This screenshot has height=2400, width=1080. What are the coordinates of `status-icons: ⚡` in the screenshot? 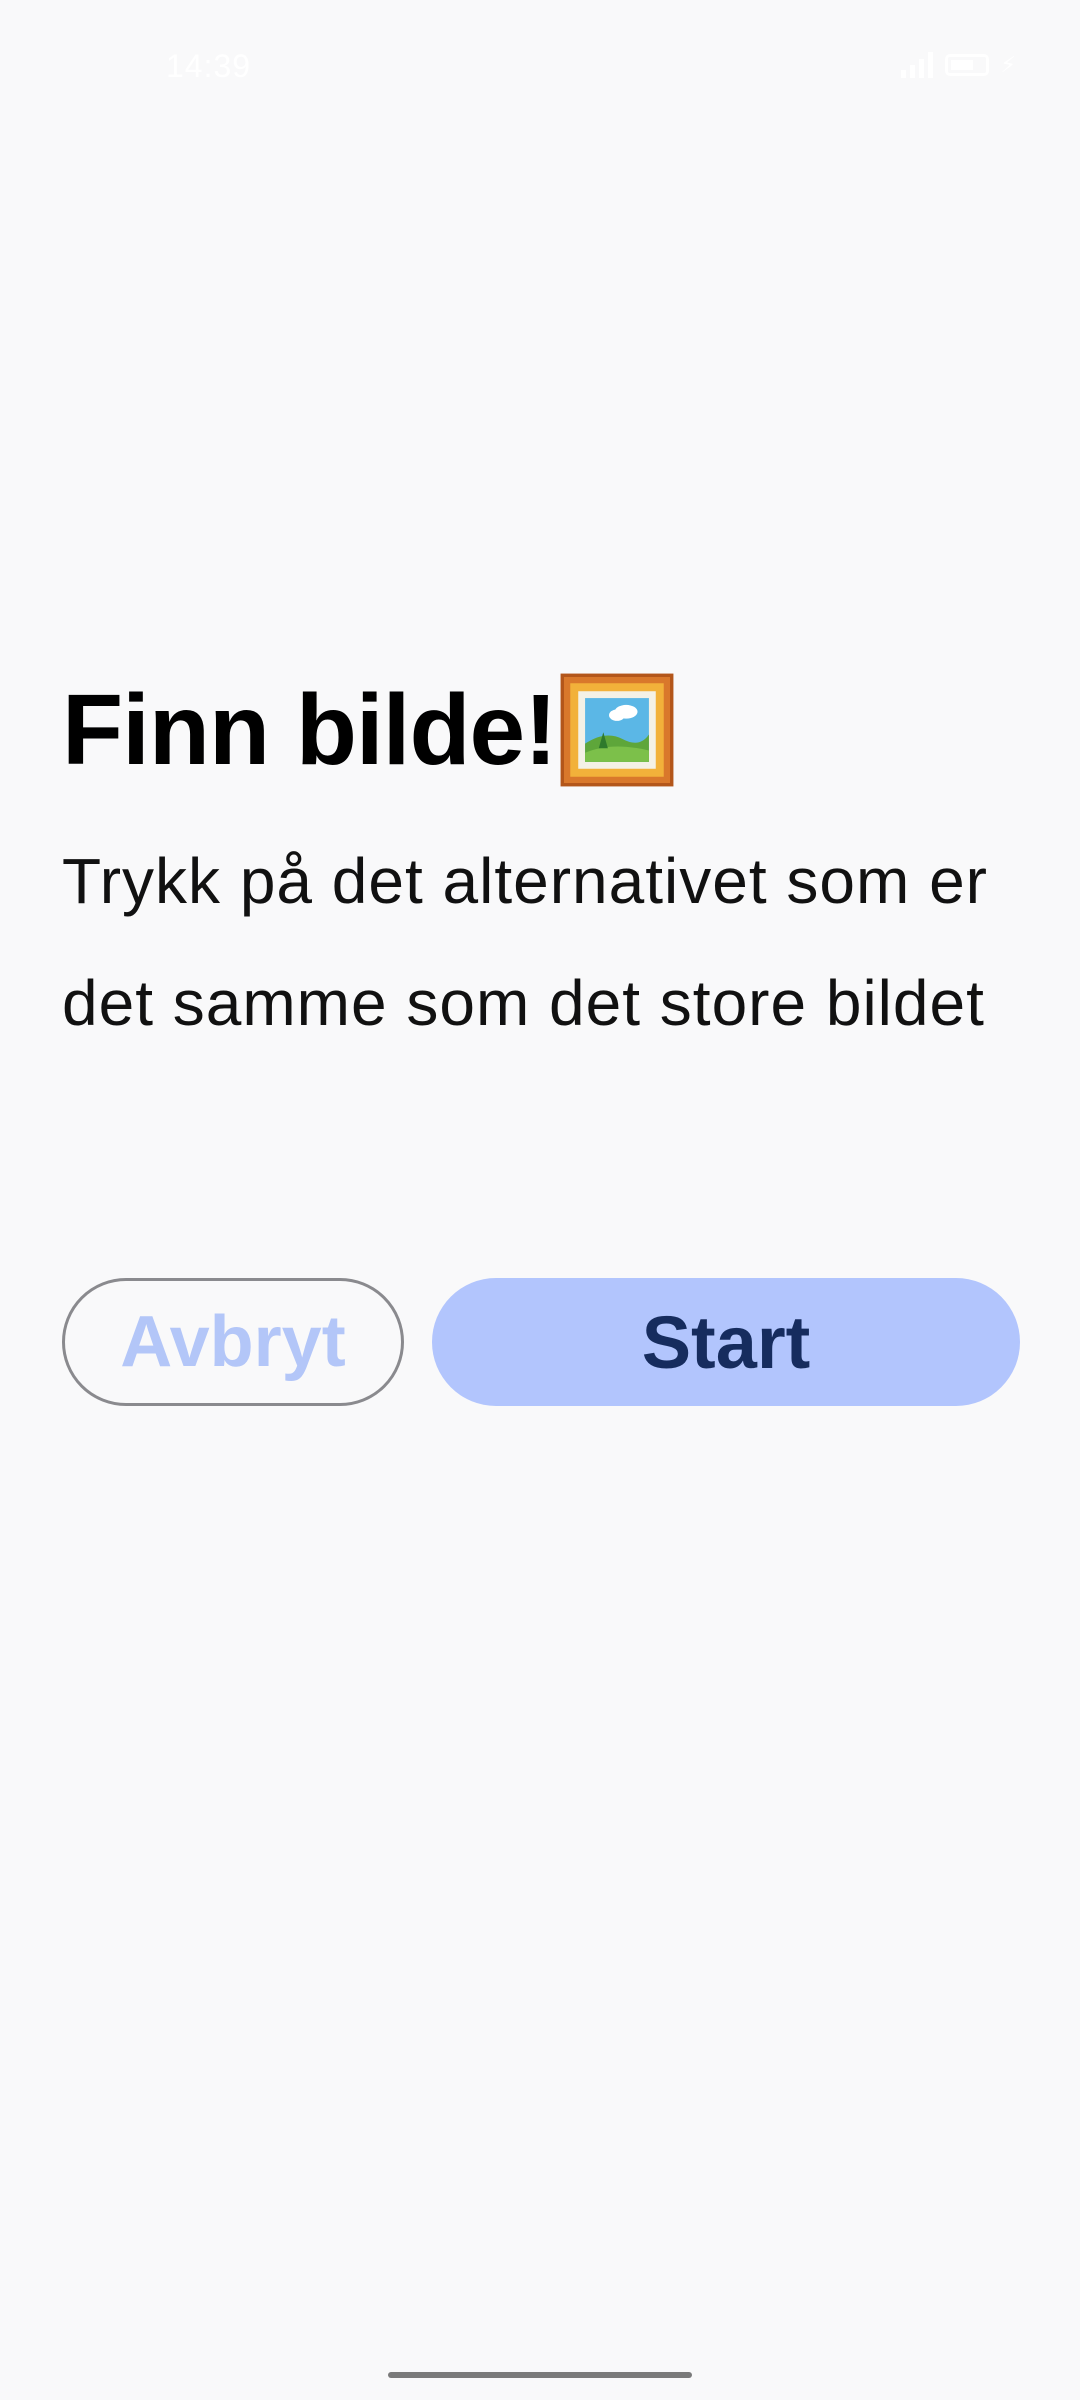 It's located at (958, 65).